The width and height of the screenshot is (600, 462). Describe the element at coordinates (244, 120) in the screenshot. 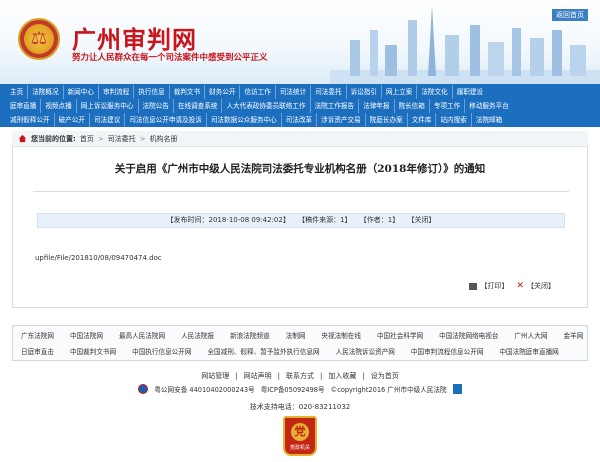

I see `nav-item-4: 司法数据公众服务中心` at that location.